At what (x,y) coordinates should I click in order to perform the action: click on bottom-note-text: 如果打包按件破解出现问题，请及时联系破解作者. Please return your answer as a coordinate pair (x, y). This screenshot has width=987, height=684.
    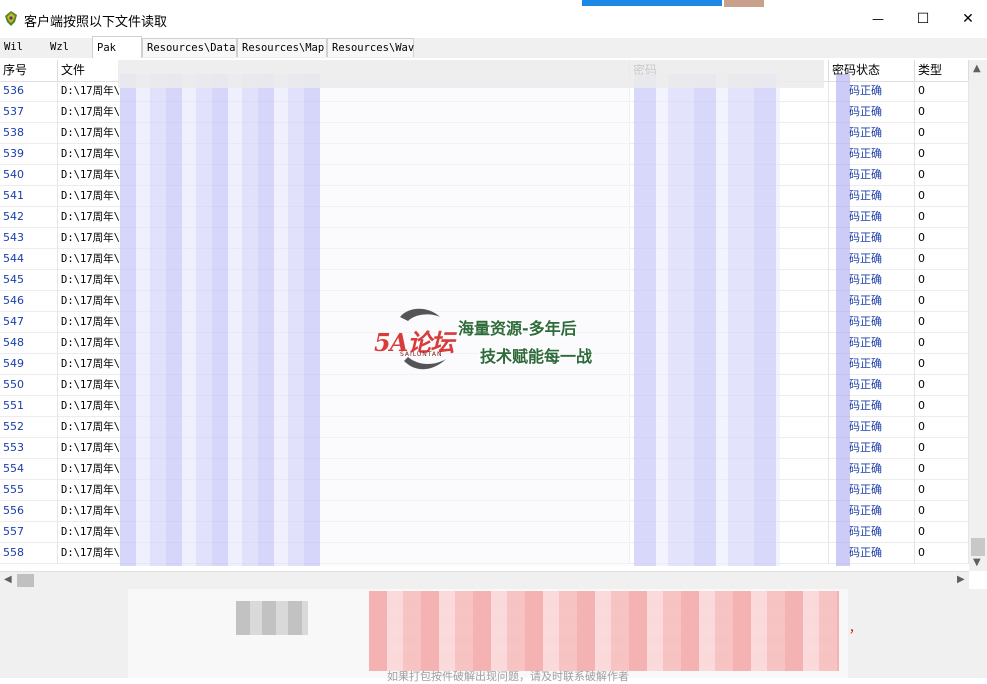
    Looking at the image, I should click on (508, 676).